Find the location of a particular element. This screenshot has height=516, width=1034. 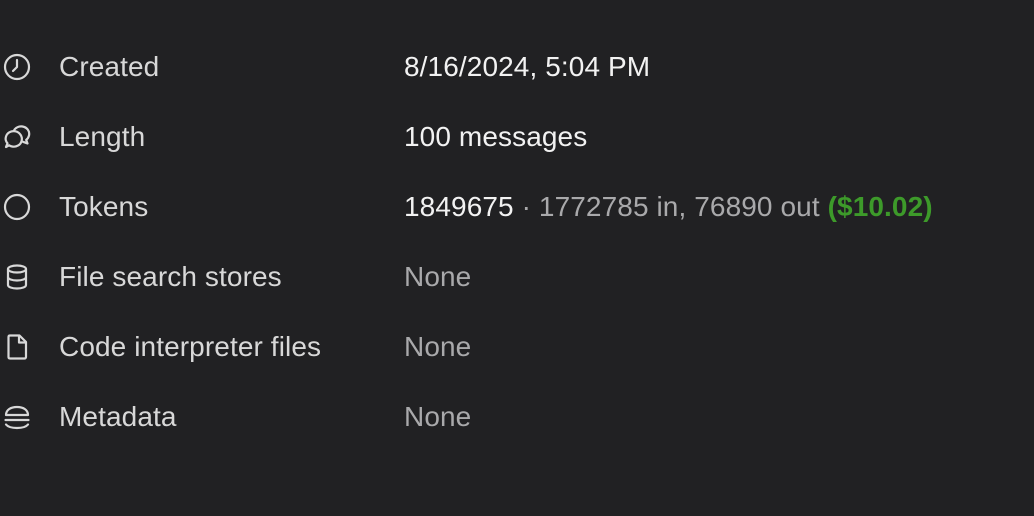

file-icon is located at coordinates (19, 347).